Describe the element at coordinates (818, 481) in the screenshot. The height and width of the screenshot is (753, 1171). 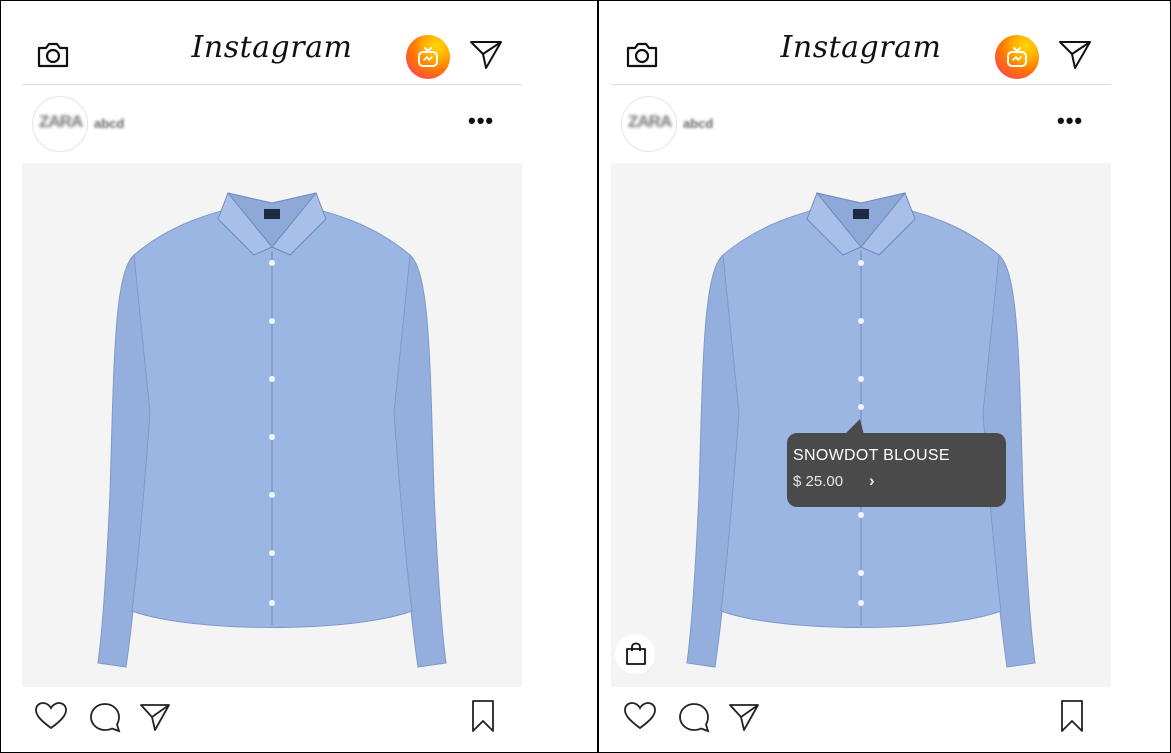
I see `product-price: $ 25.00` at that location.